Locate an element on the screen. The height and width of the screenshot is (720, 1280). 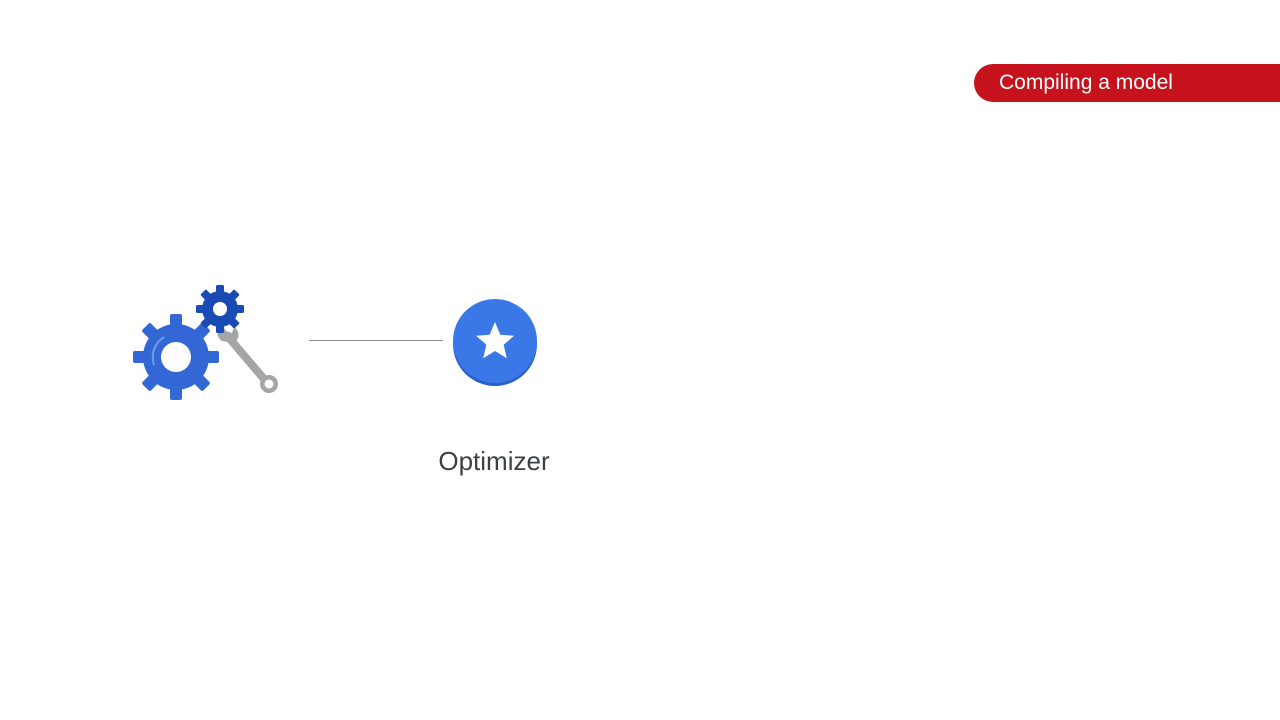
section-tag: Compiling a model is located at coordinates (1127, 83).